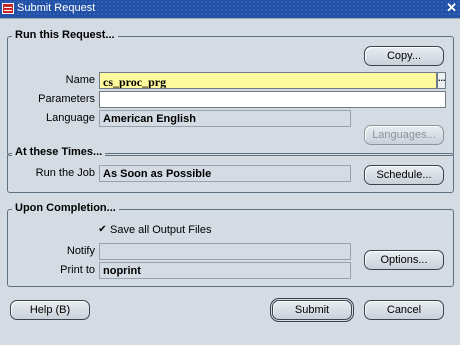  I want to click on run-job-field: As Soon as Possible, so click(225, 173).